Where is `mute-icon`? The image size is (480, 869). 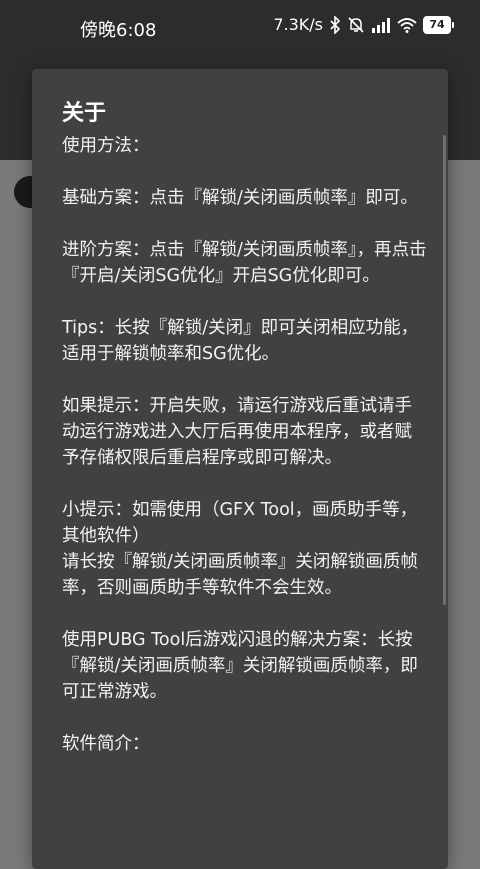
mute-icon is located at coordinates (356, 25).